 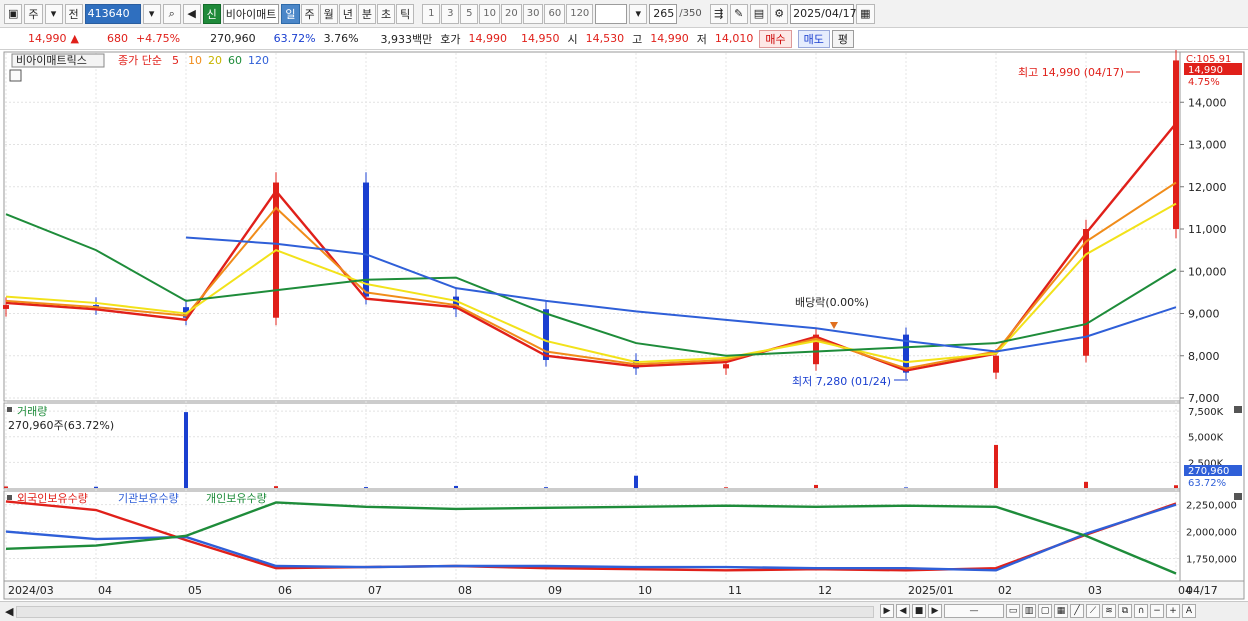 What do you see at coordinates (1109, 611) in the screenshot?
I see `fib-tool-icon: ≋` at bounding box center [1109, 611].